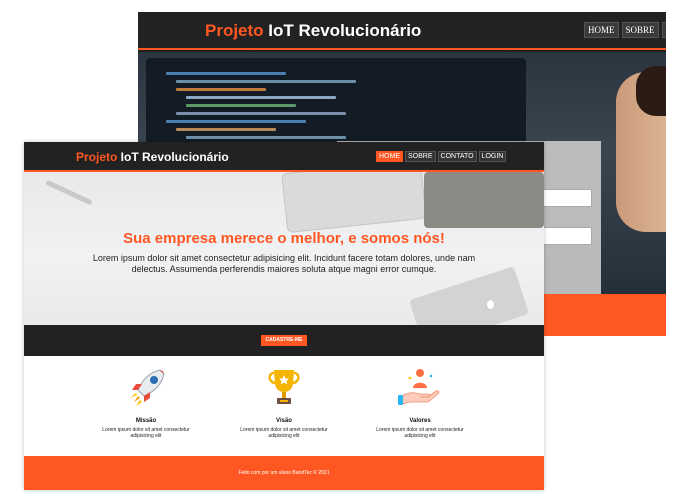  I want to click on hand-person-icon, so click(419, 387).